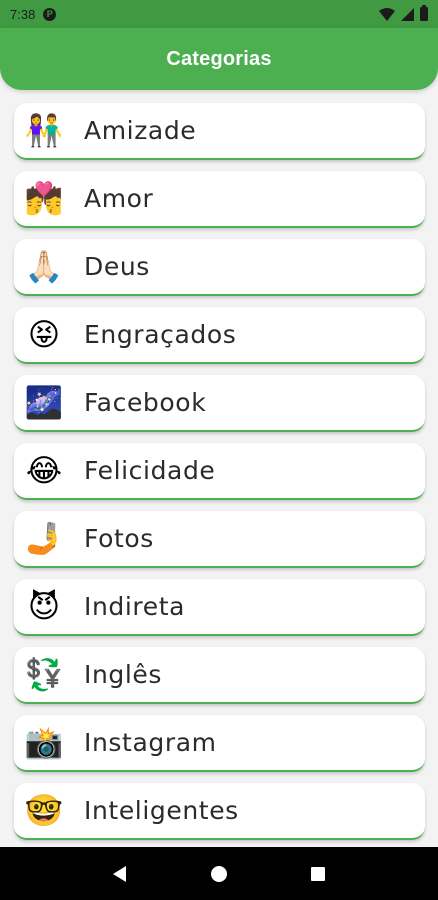 This screenshot has width=438, height=900. What do you see at coordinates (119, 538) in the screenshot?
I see `category-label: Fotos` at bounding box center [119, 538].